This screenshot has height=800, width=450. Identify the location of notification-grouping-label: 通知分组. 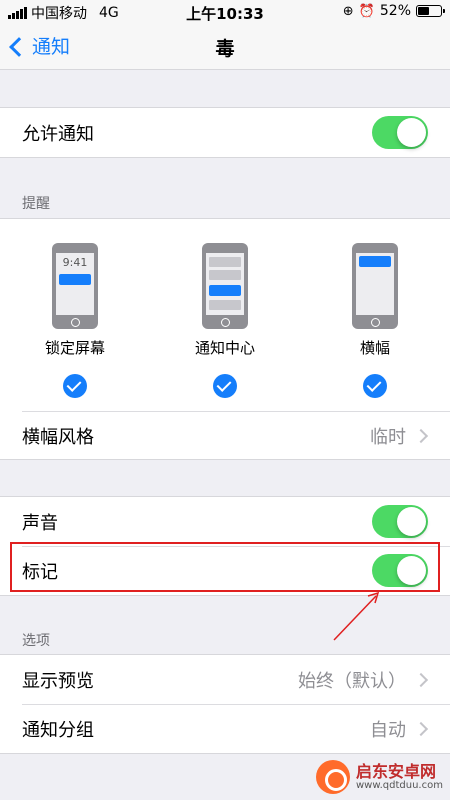
(58, 730).